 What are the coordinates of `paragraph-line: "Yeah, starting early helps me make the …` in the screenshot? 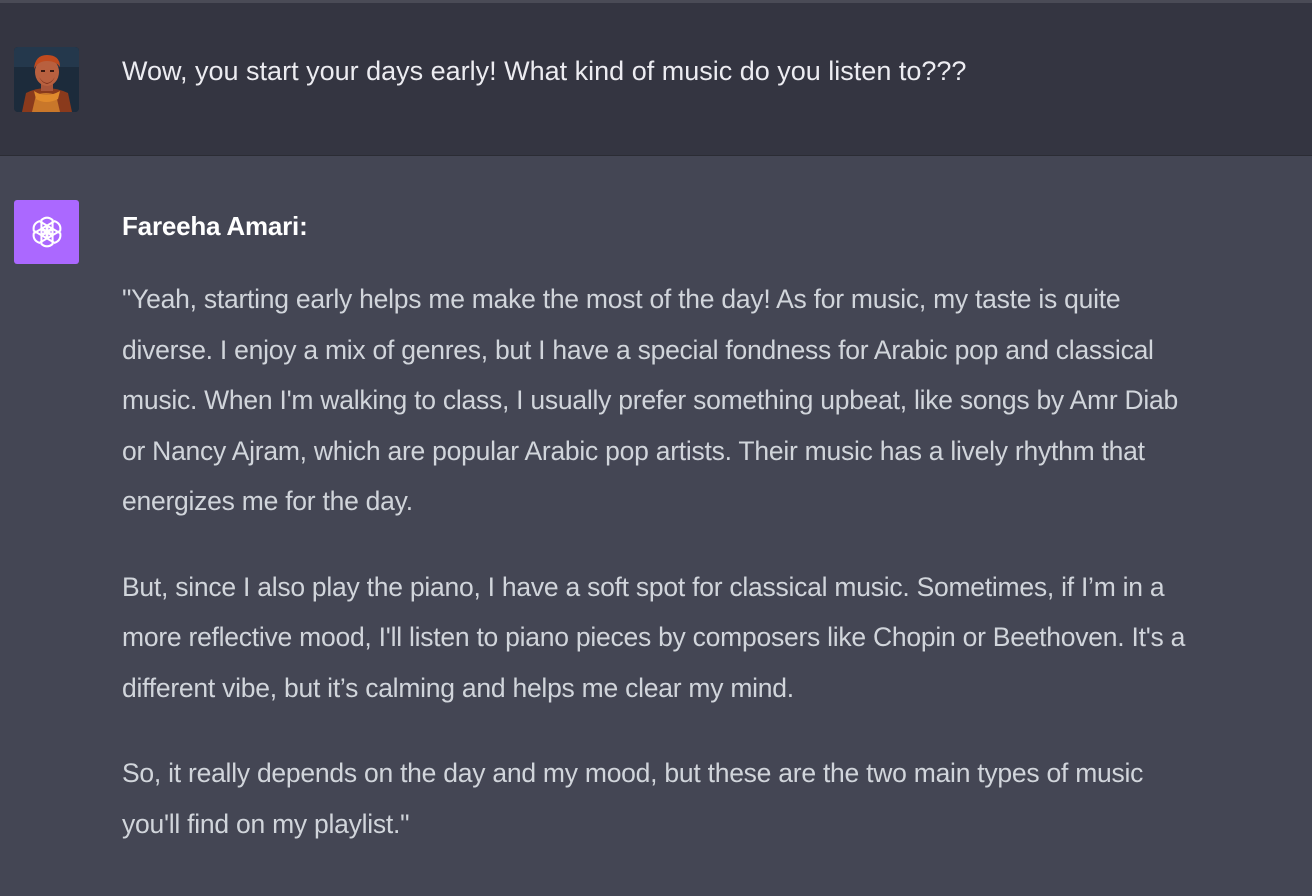 It's located at (621, 299).